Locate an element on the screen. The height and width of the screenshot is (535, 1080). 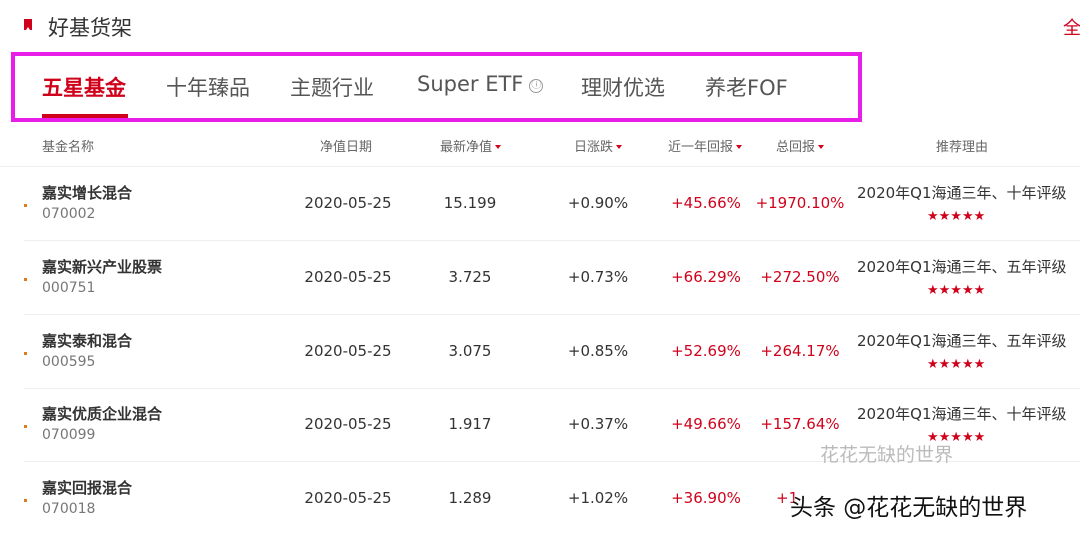
latest-nav: 3.725 is located at coordinates (470, 277).